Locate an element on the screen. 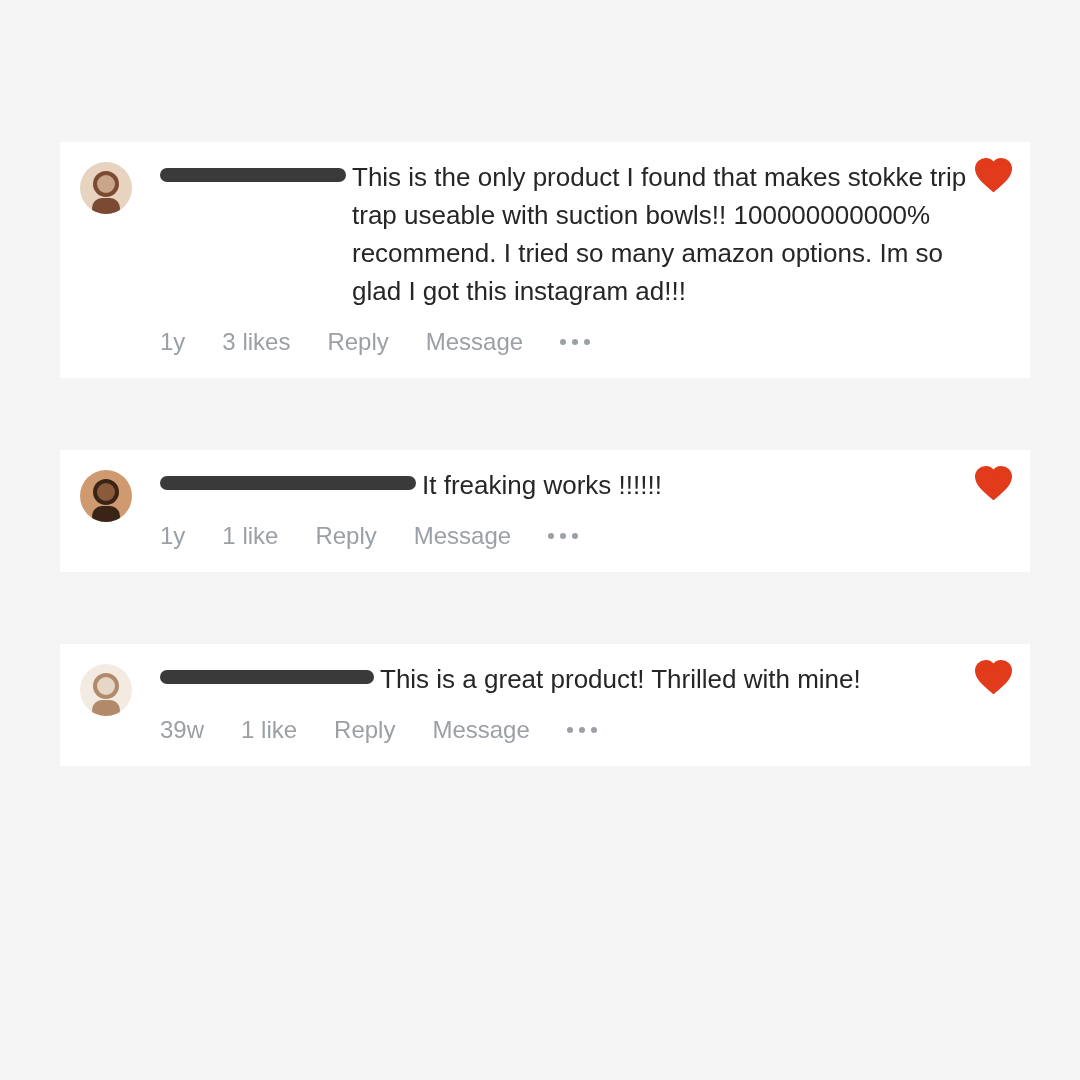 The width and height of the screenshot is (1080, 1080). comment-text: This is the only product I found that makes stokke trip trap useable with suction bowls!! 100000000000% recommend. I tried so many amazon options. Im so glad I got this instagram ad!!! is located at coordinates (660, 234).